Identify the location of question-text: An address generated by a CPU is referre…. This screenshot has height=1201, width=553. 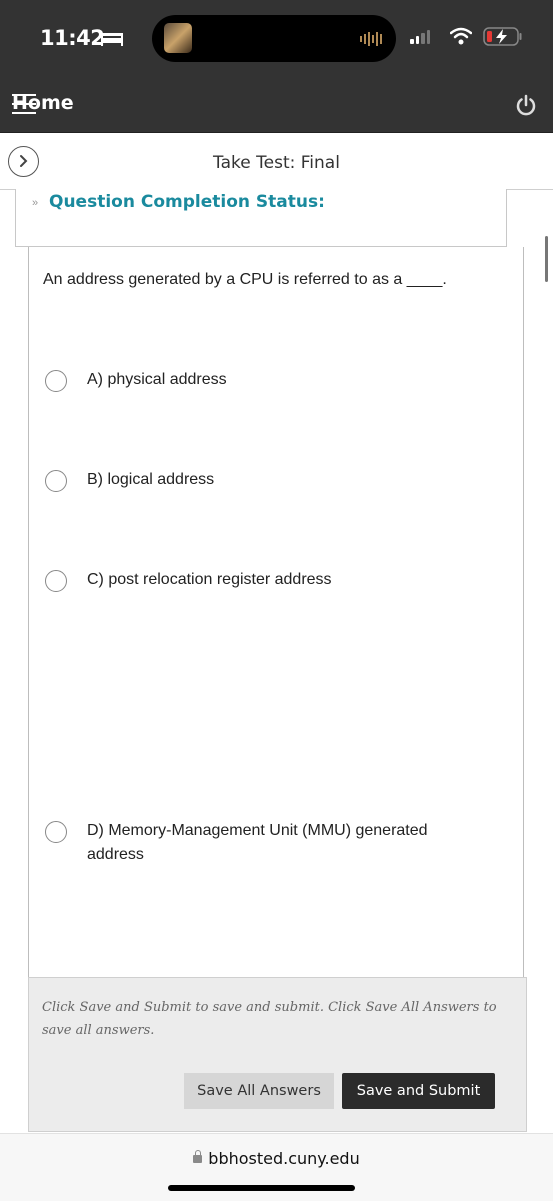
(245, 279).